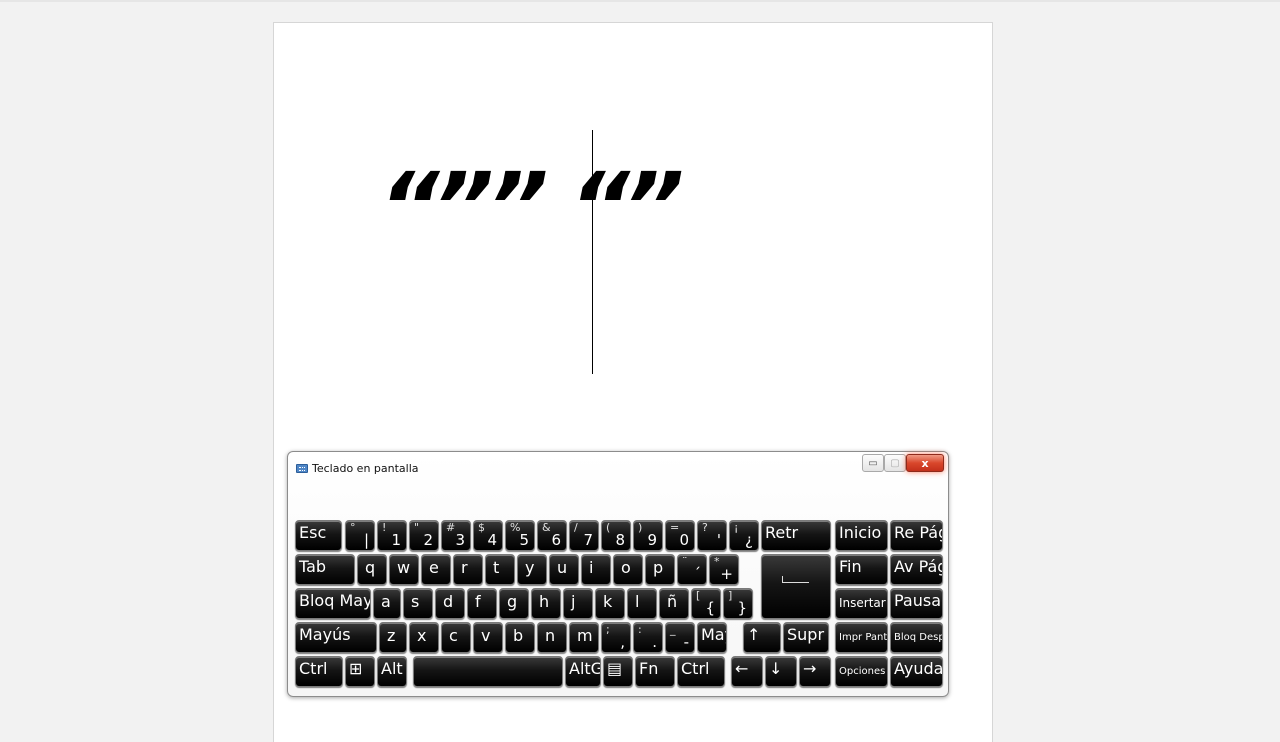  What do you see at coordinates (680, 535) in the screenshot?
I see `key-symbol: = 0` at bounding box center [680, 535].